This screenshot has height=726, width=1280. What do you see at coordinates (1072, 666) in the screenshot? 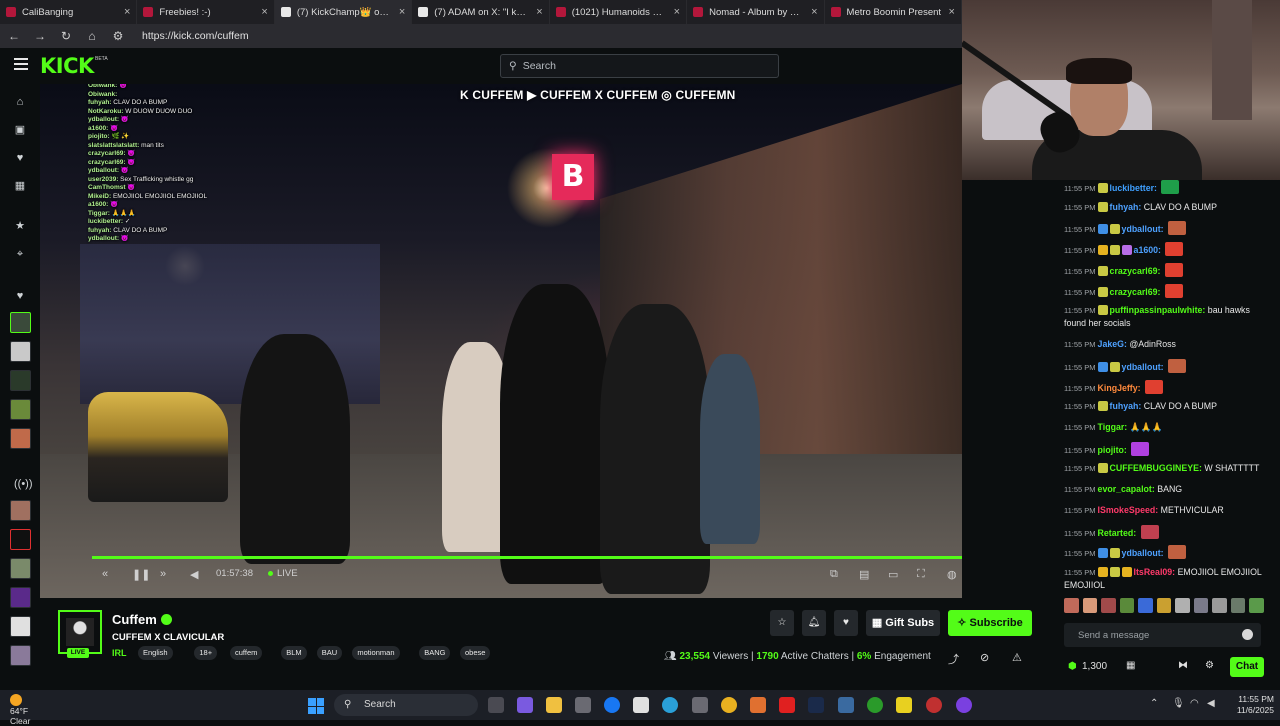
I see `points-icon: ⬢` at bounding box center [1072, 666].